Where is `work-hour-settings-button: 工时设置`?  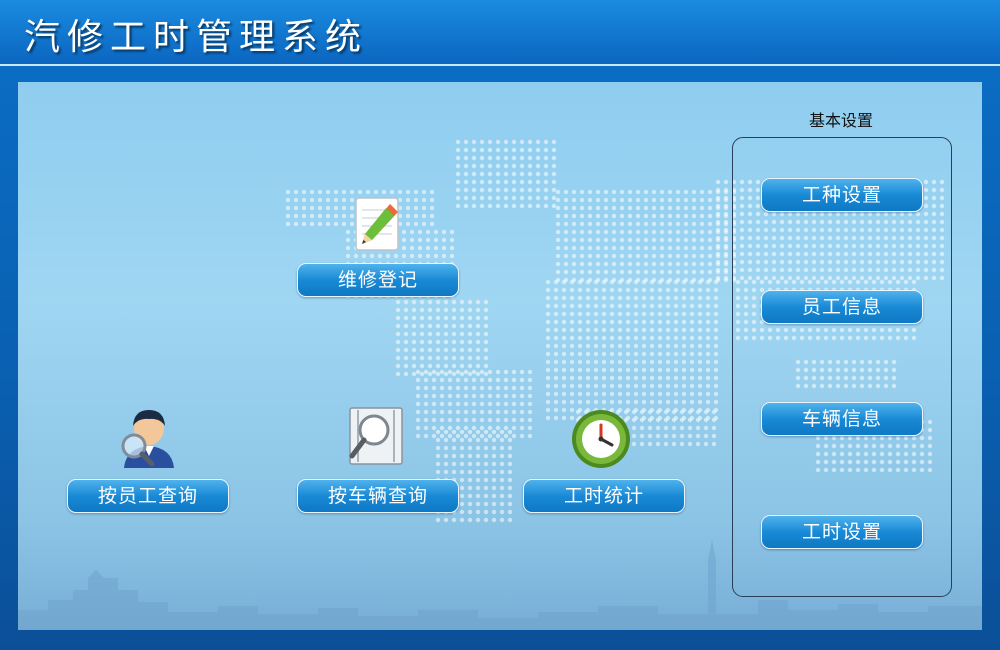 work-hour-settings-button: 工时设置 is located at coordinates (842, 532).